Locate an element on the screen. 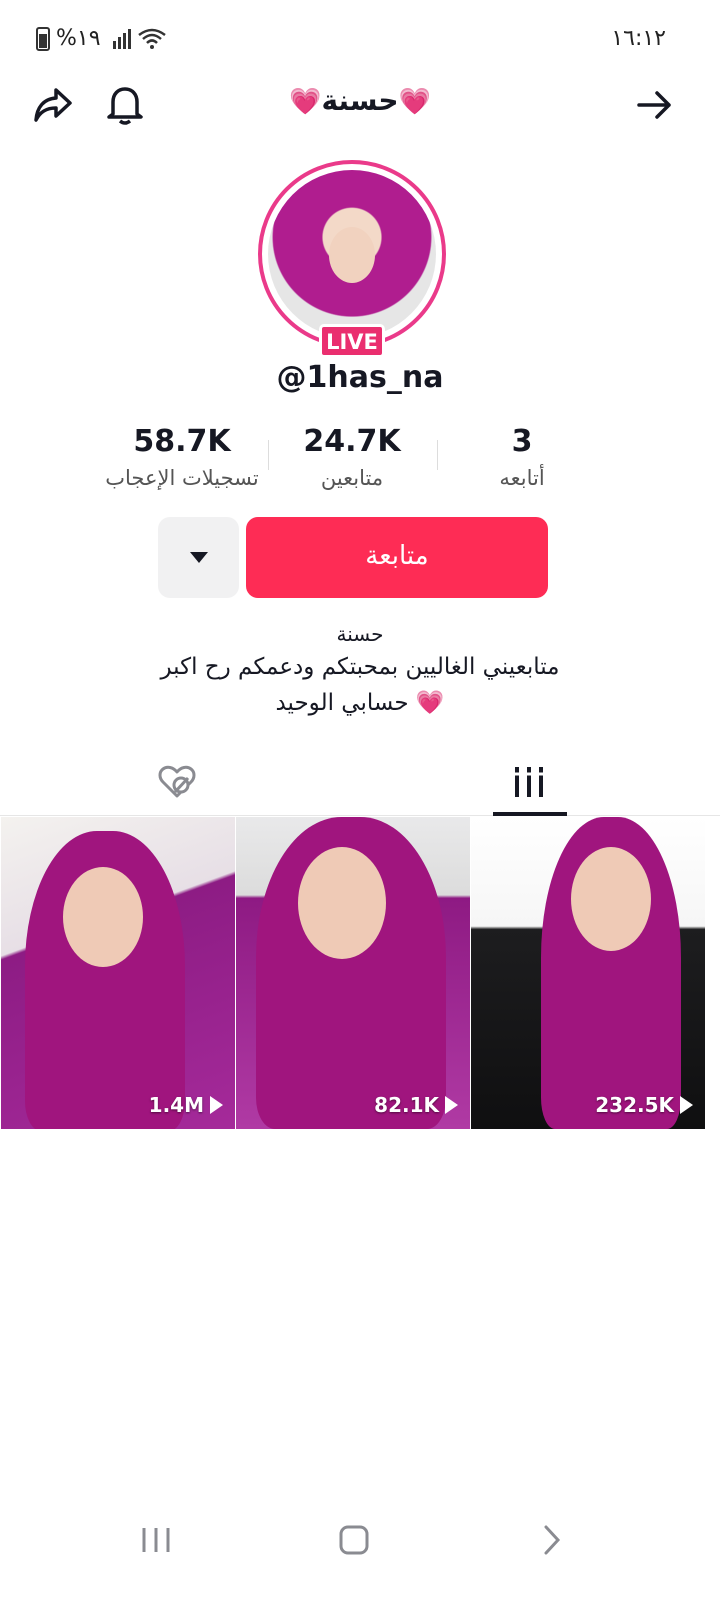  system-back-button is located at coordinates (552, 1540).